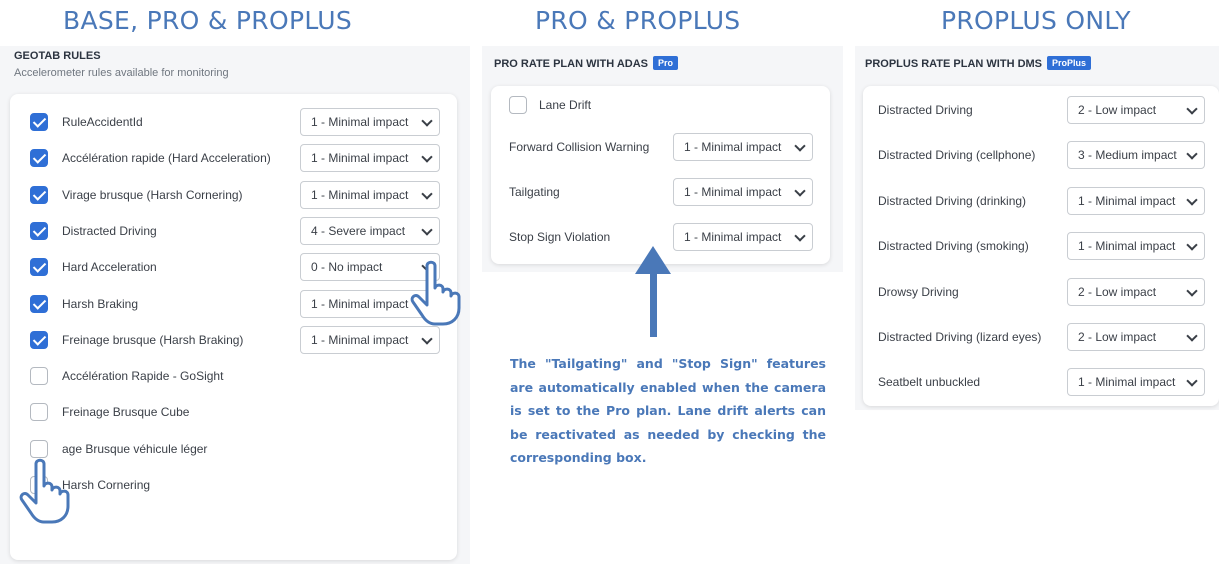 Image resolution: width=1219 pixels, height=564 pixels. Describe the element at coordinates (534, 192) in the screenshot. I see `rule-label: Tailgating` at that location.